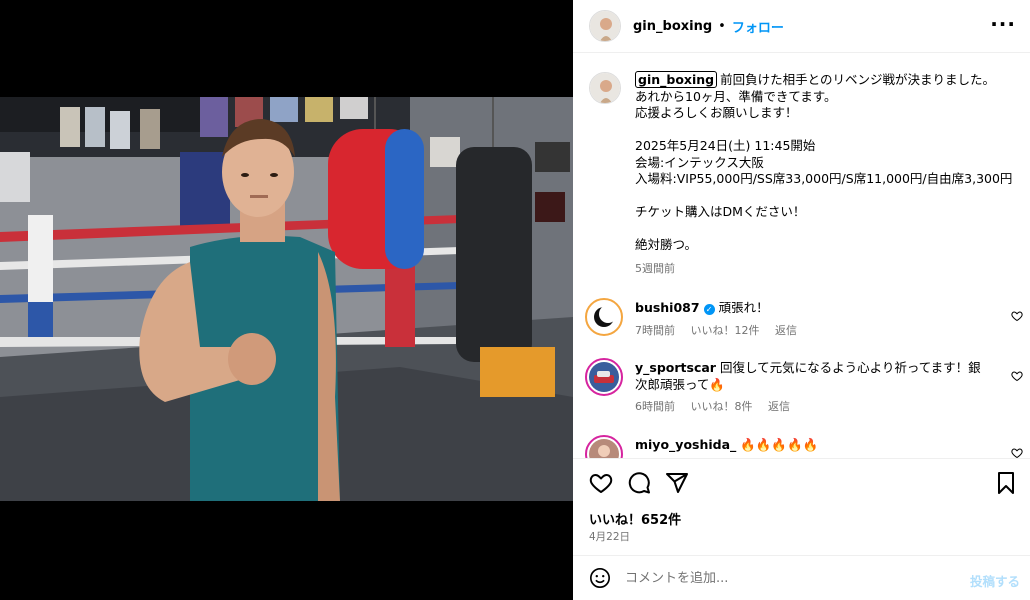 The width and height of the screenshot is (1030, 600). Describe the element at coordinates (743, 307) in the screenshot. I see `comment-text: 頑張れ！` at that location.